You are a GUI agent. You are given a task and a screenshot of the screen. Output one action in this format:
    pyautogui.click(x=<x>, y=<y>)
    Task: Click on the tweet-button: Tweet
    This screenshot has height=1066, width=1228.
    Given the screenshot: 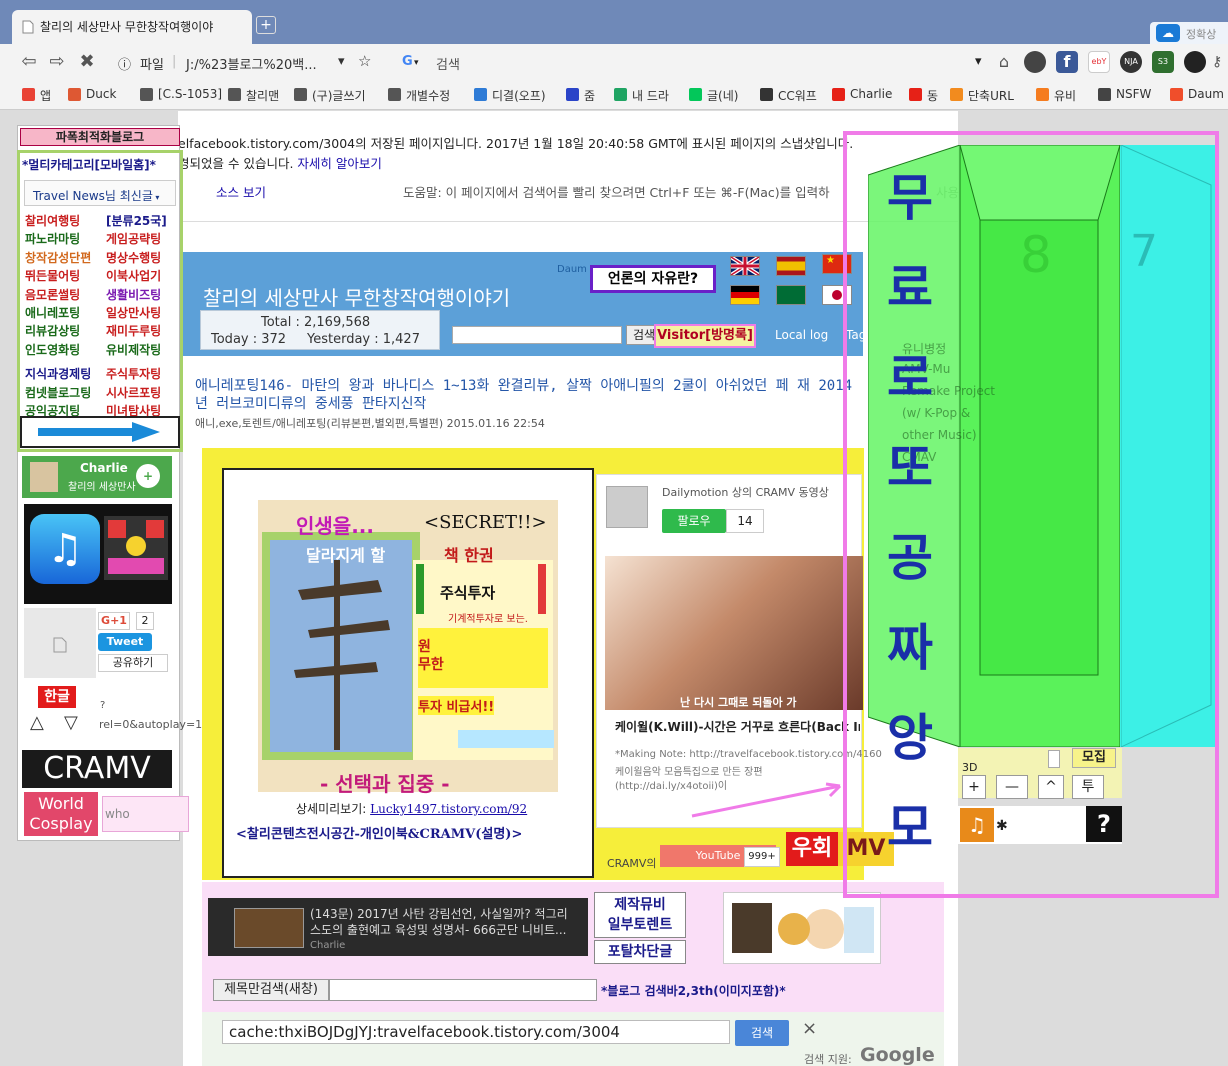 What is the action you would take?
    pyautogui.click(x=125, y=642)
    